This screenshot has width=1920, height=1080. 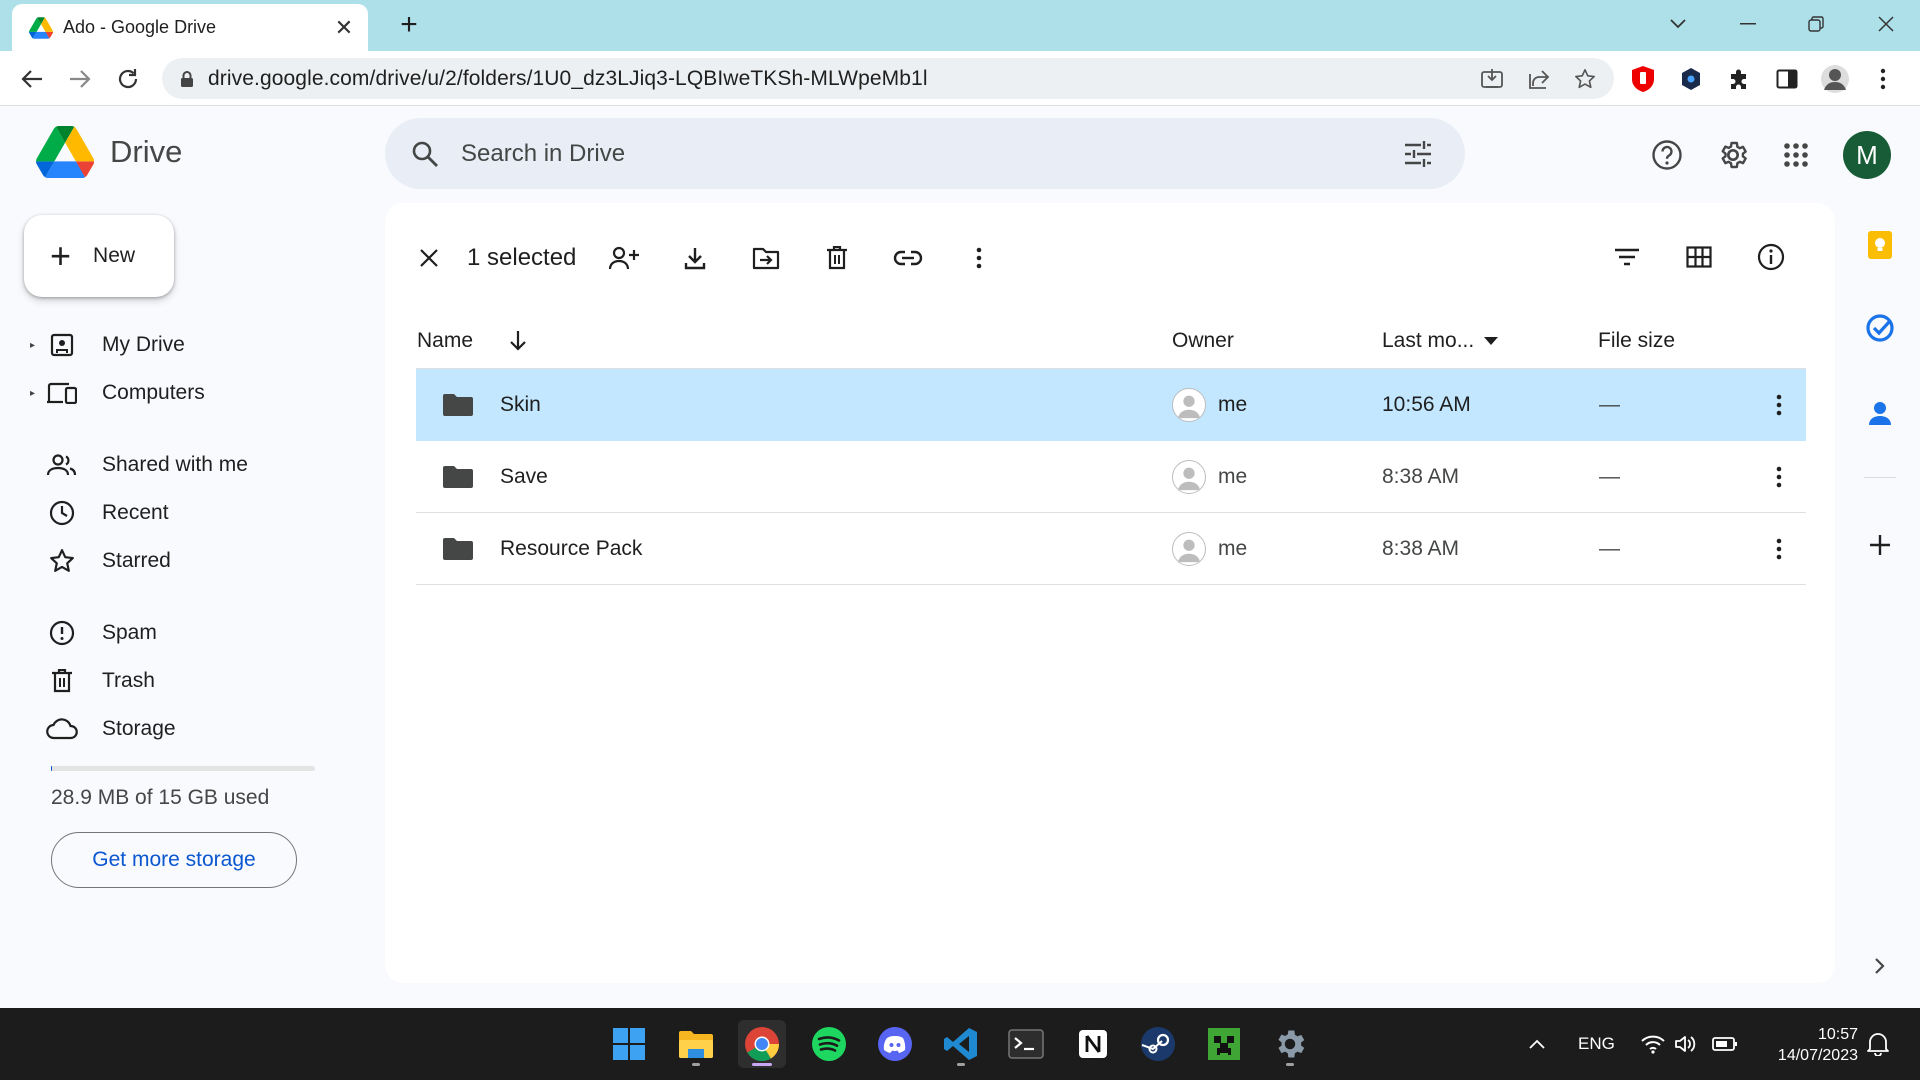 I want to click on sidebar-item-label: Shared with me, so click(x=175, y=464).